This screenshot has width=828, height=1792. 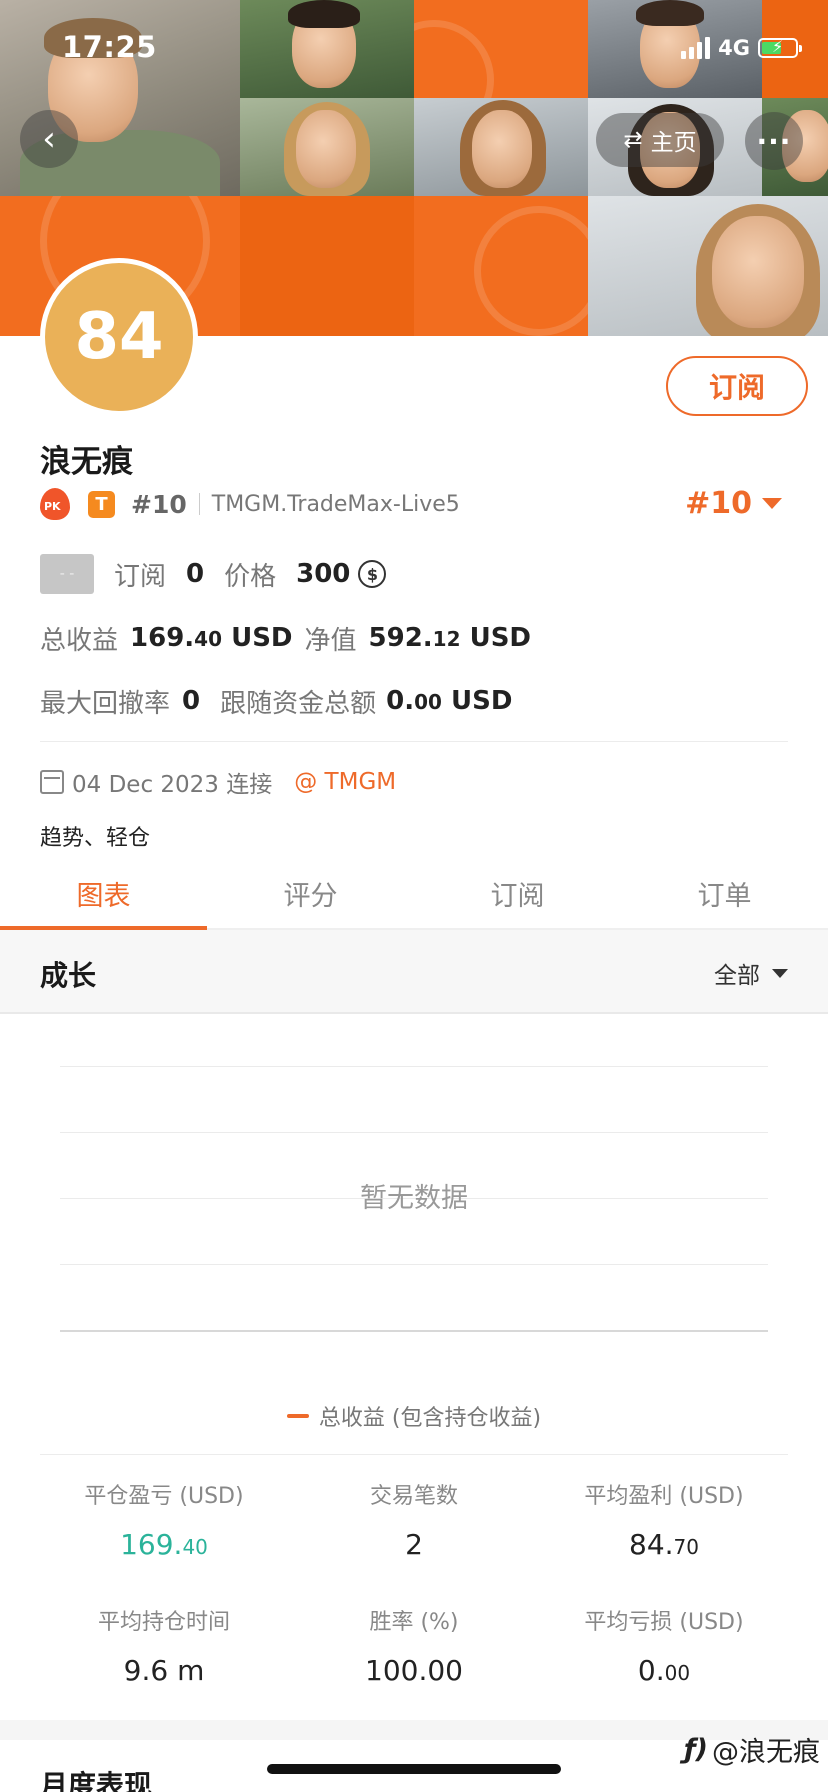 I want to click on tab-orders: 订单, so click(x=724, y=893).